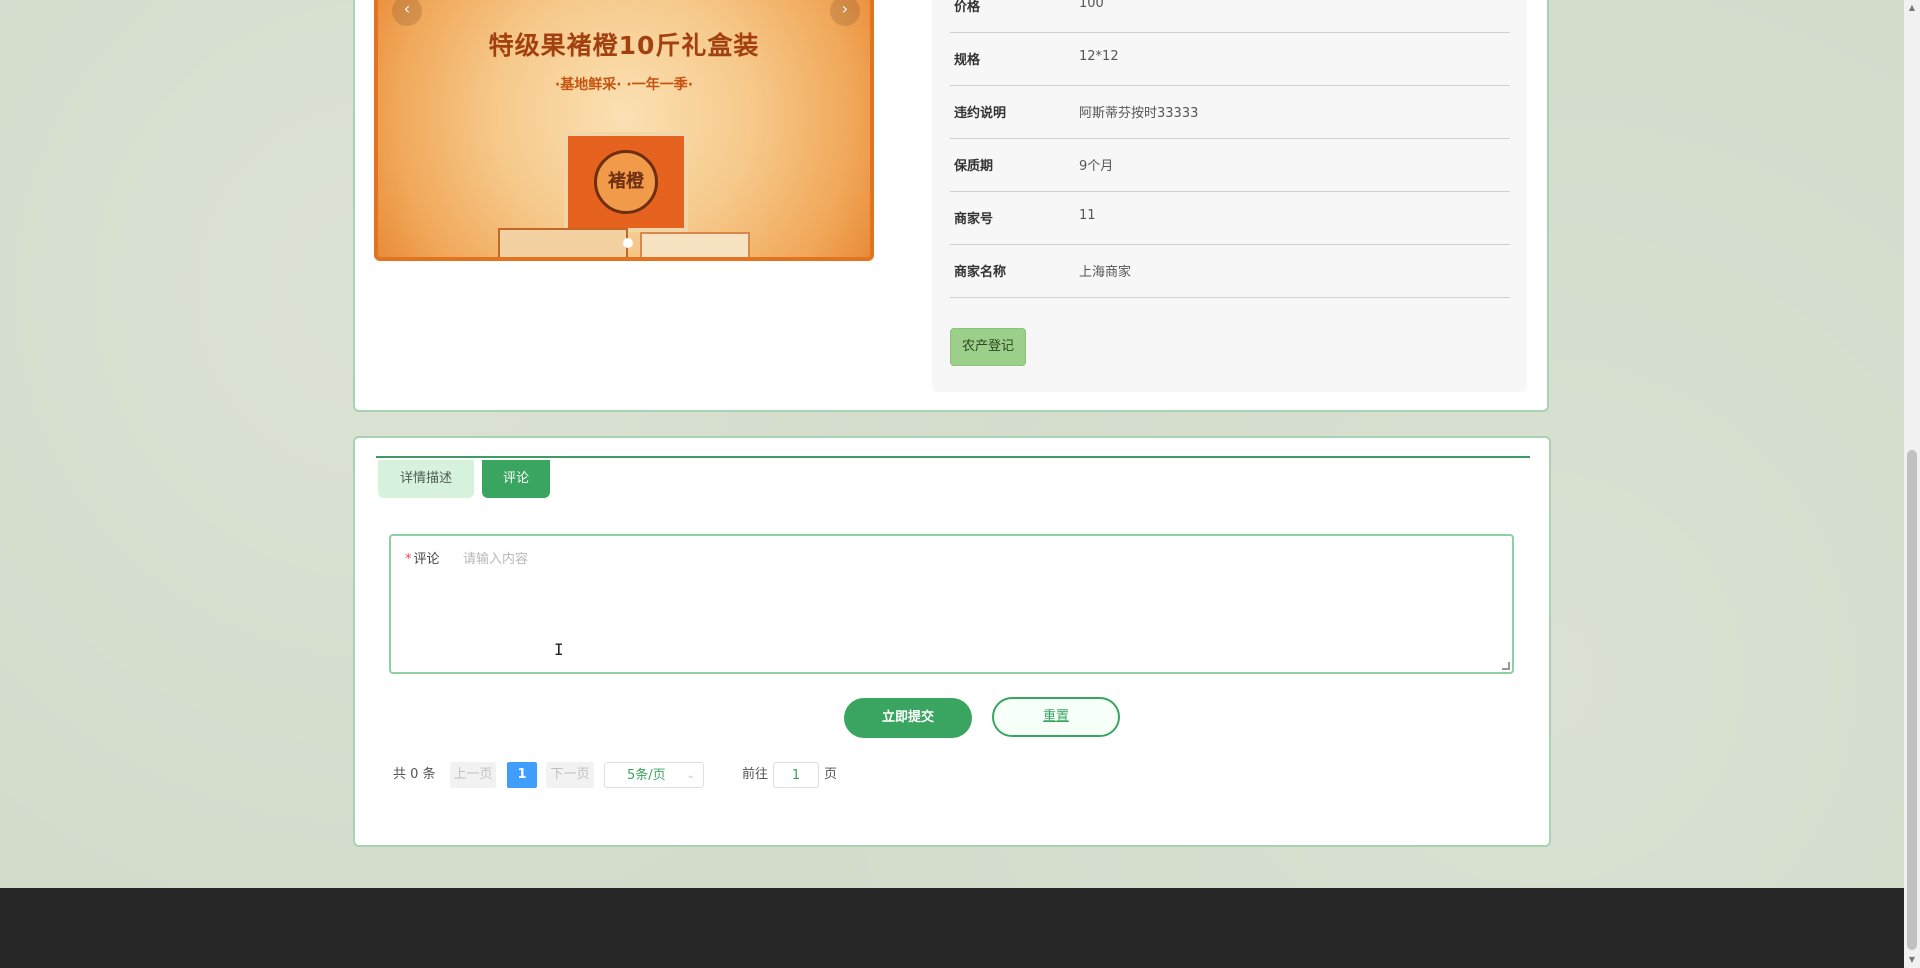  Describe the element at coordinates (628, 243) in the screenshot. I see `carousel-indicator-dot` at that location.